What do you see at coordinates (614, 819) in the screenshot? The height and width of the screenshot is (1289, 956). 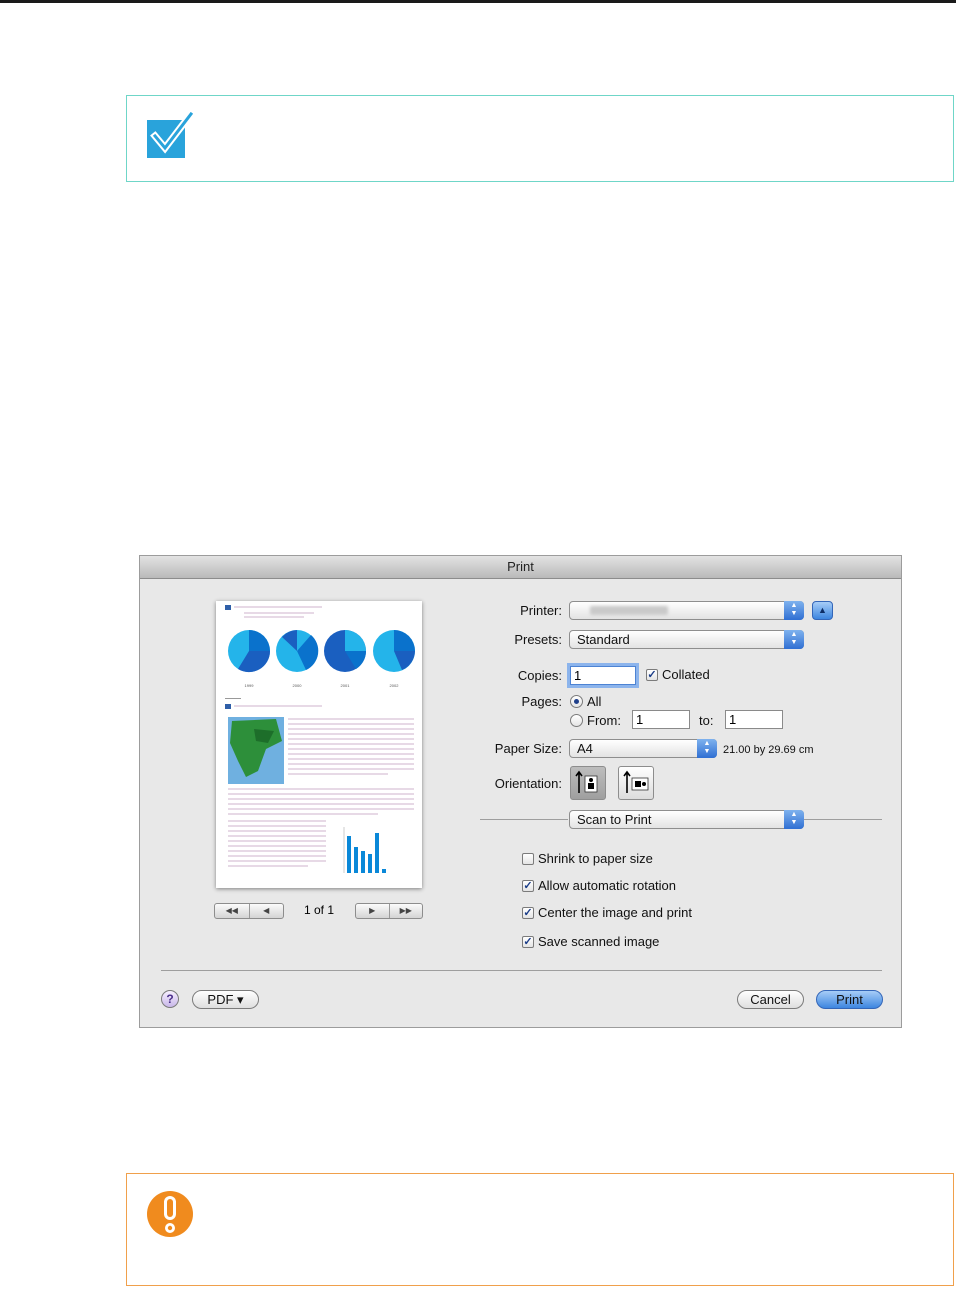 I see `section-value: Scan to Print` at bounding box center [614, 819].